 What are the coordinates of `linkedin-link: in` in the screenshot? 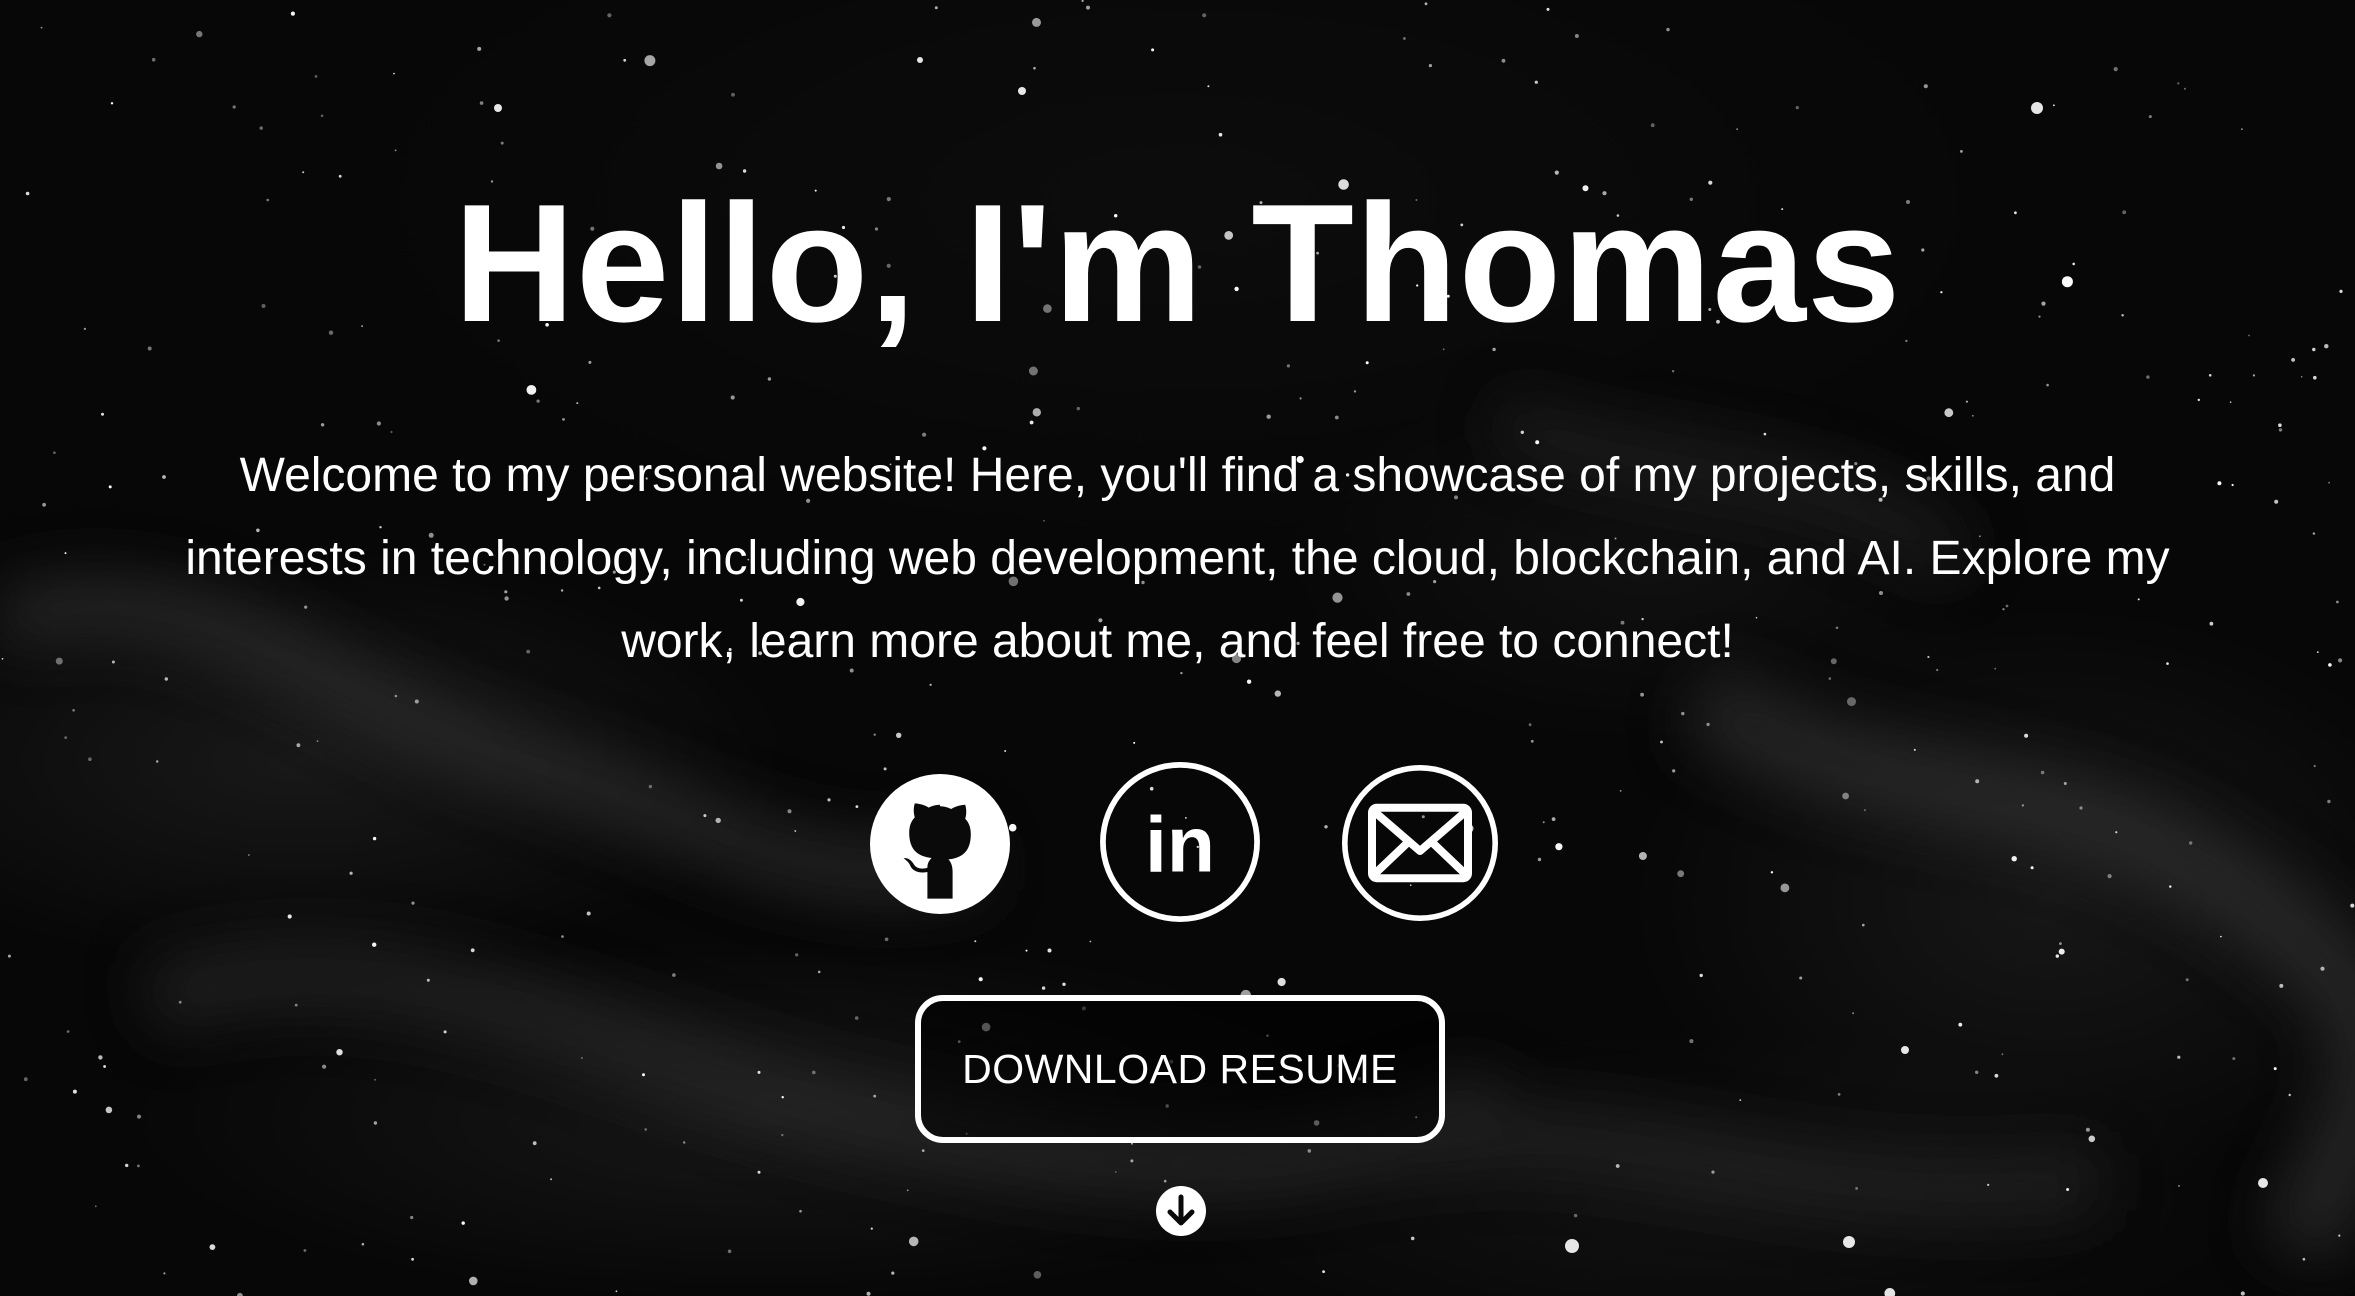 It's located at (1180, 842).